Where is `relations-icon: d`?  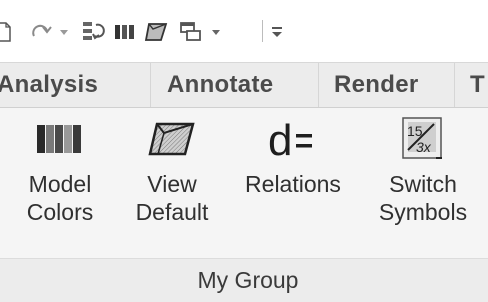
relations-icon: d is located at coordinates (293, 139).